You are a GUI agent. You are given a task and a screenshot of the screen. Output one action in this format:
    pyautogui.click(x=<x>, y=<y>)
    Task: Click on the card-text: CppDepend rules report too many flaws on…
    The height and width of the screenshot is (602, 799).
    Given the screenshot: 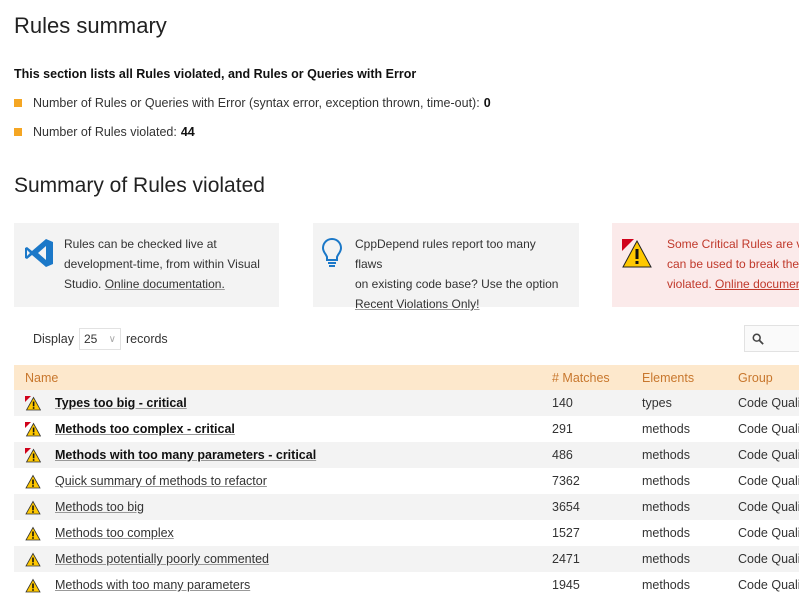 What is the action you would take?
    pyautogui.click(x=457, y=274)
    